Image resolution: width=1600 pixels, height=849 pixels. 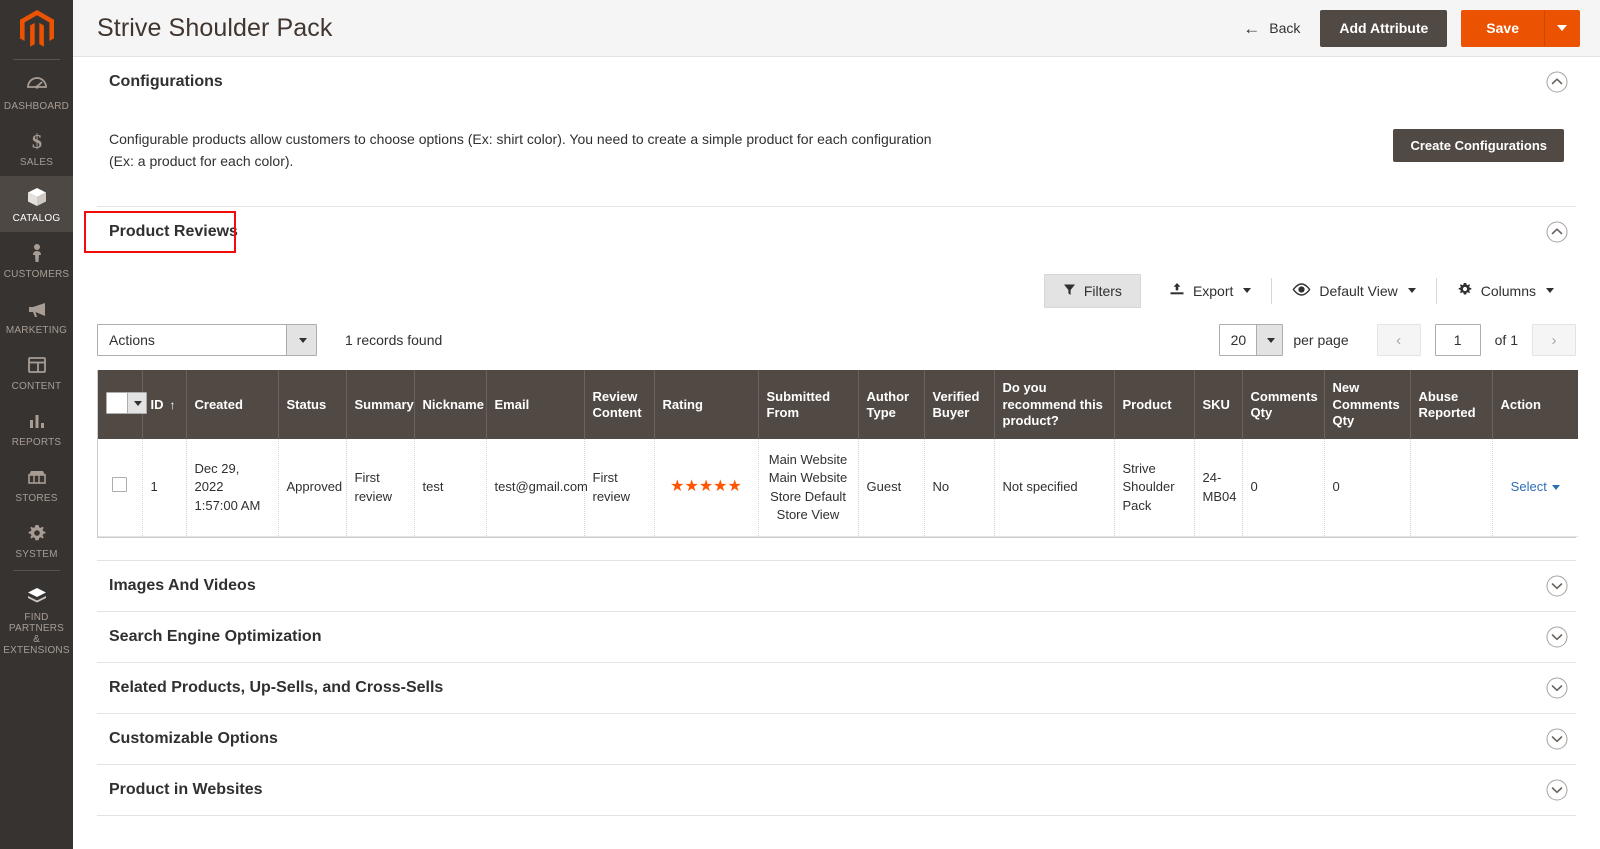 I want to click on sidebar-item-label: CUSTOMERS, so click(x=36, y=274).